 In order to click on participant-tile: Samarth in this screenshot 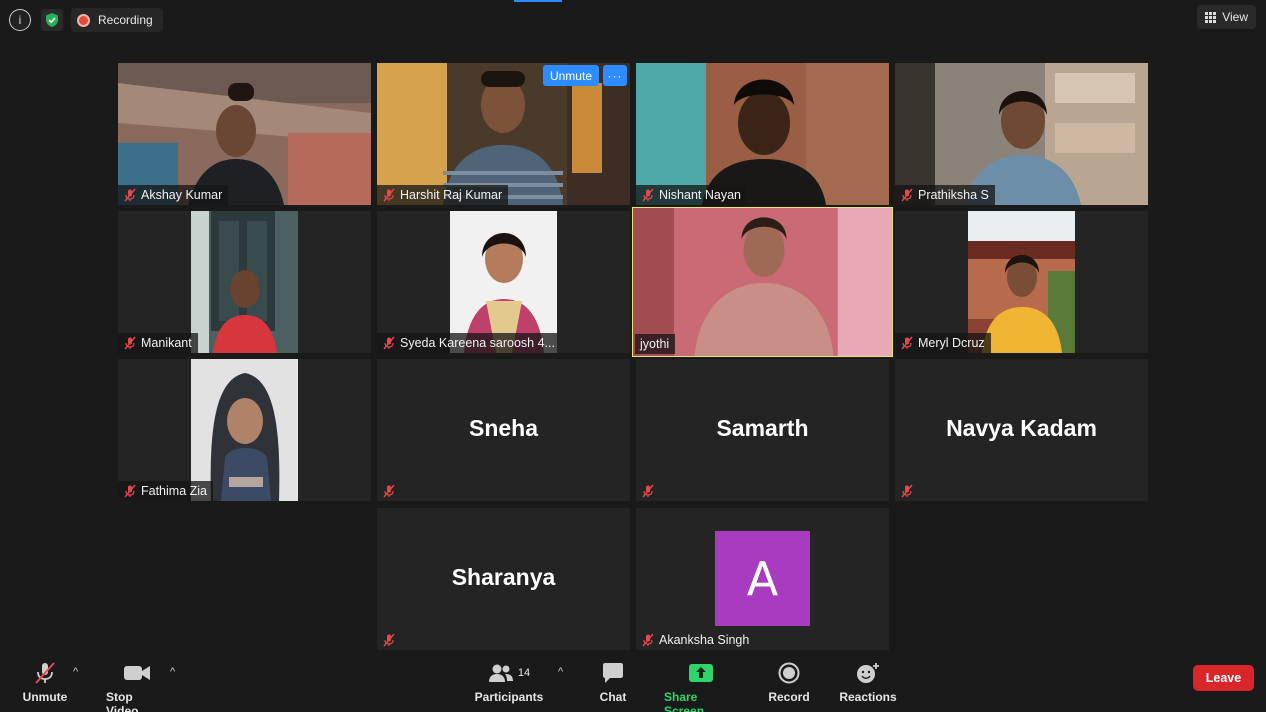, I will do `click(762, 430)`.